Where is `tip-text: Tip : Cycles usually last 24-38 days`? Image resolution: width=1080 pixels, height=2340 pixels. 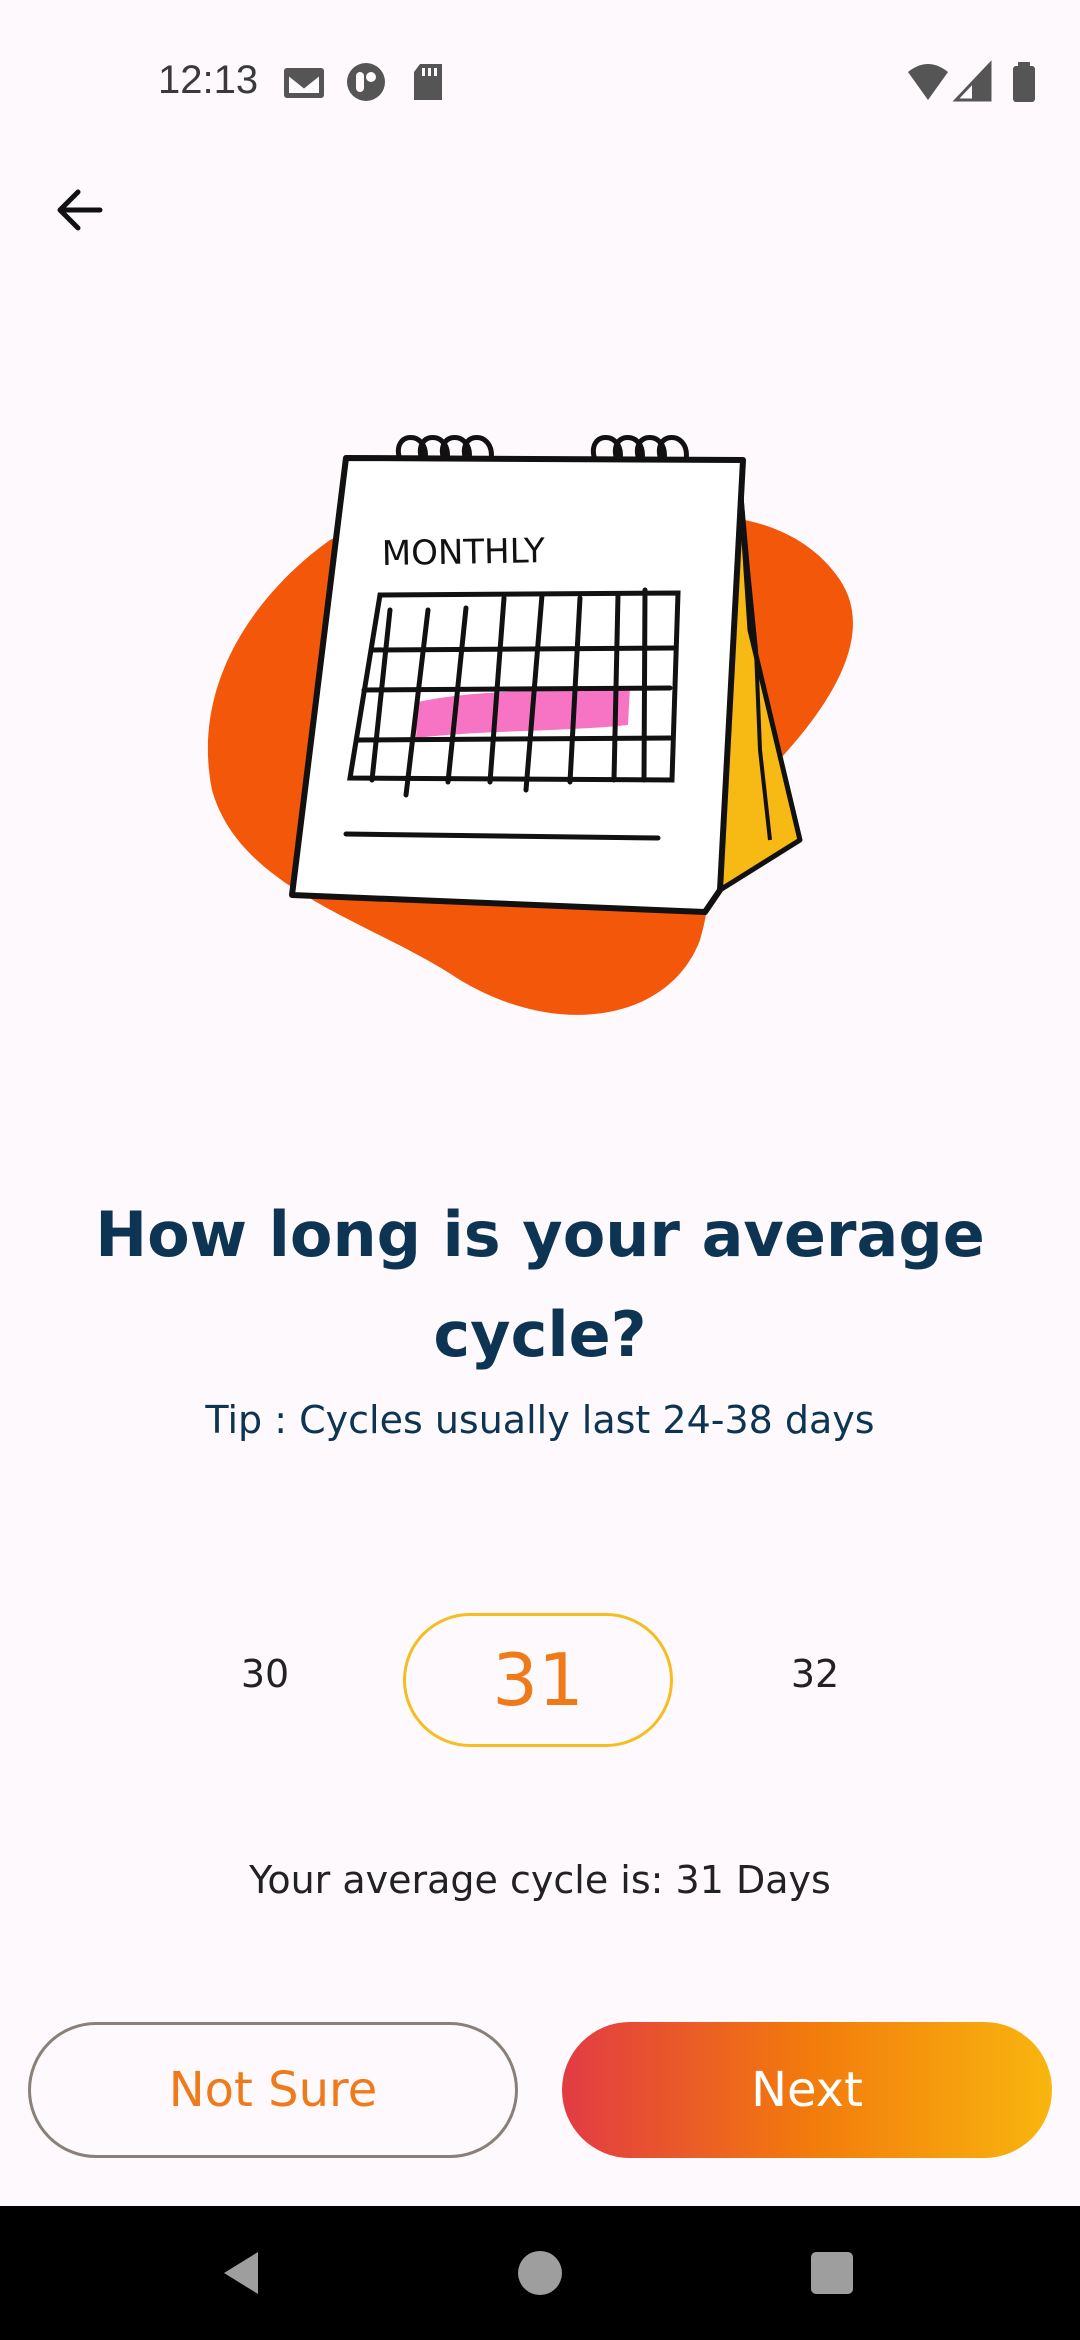 tip-text: Tip : Cycles usually last 24-38 days is located at coordinates (540, 1420).